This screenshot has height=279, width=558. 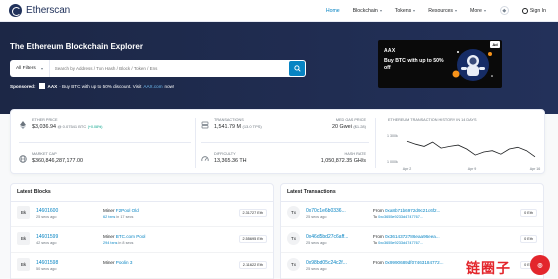 What do you see at coordinates (390, 51) in the screenshot?
I see `ad-brand: AAX` at bounding box center [390, 51].